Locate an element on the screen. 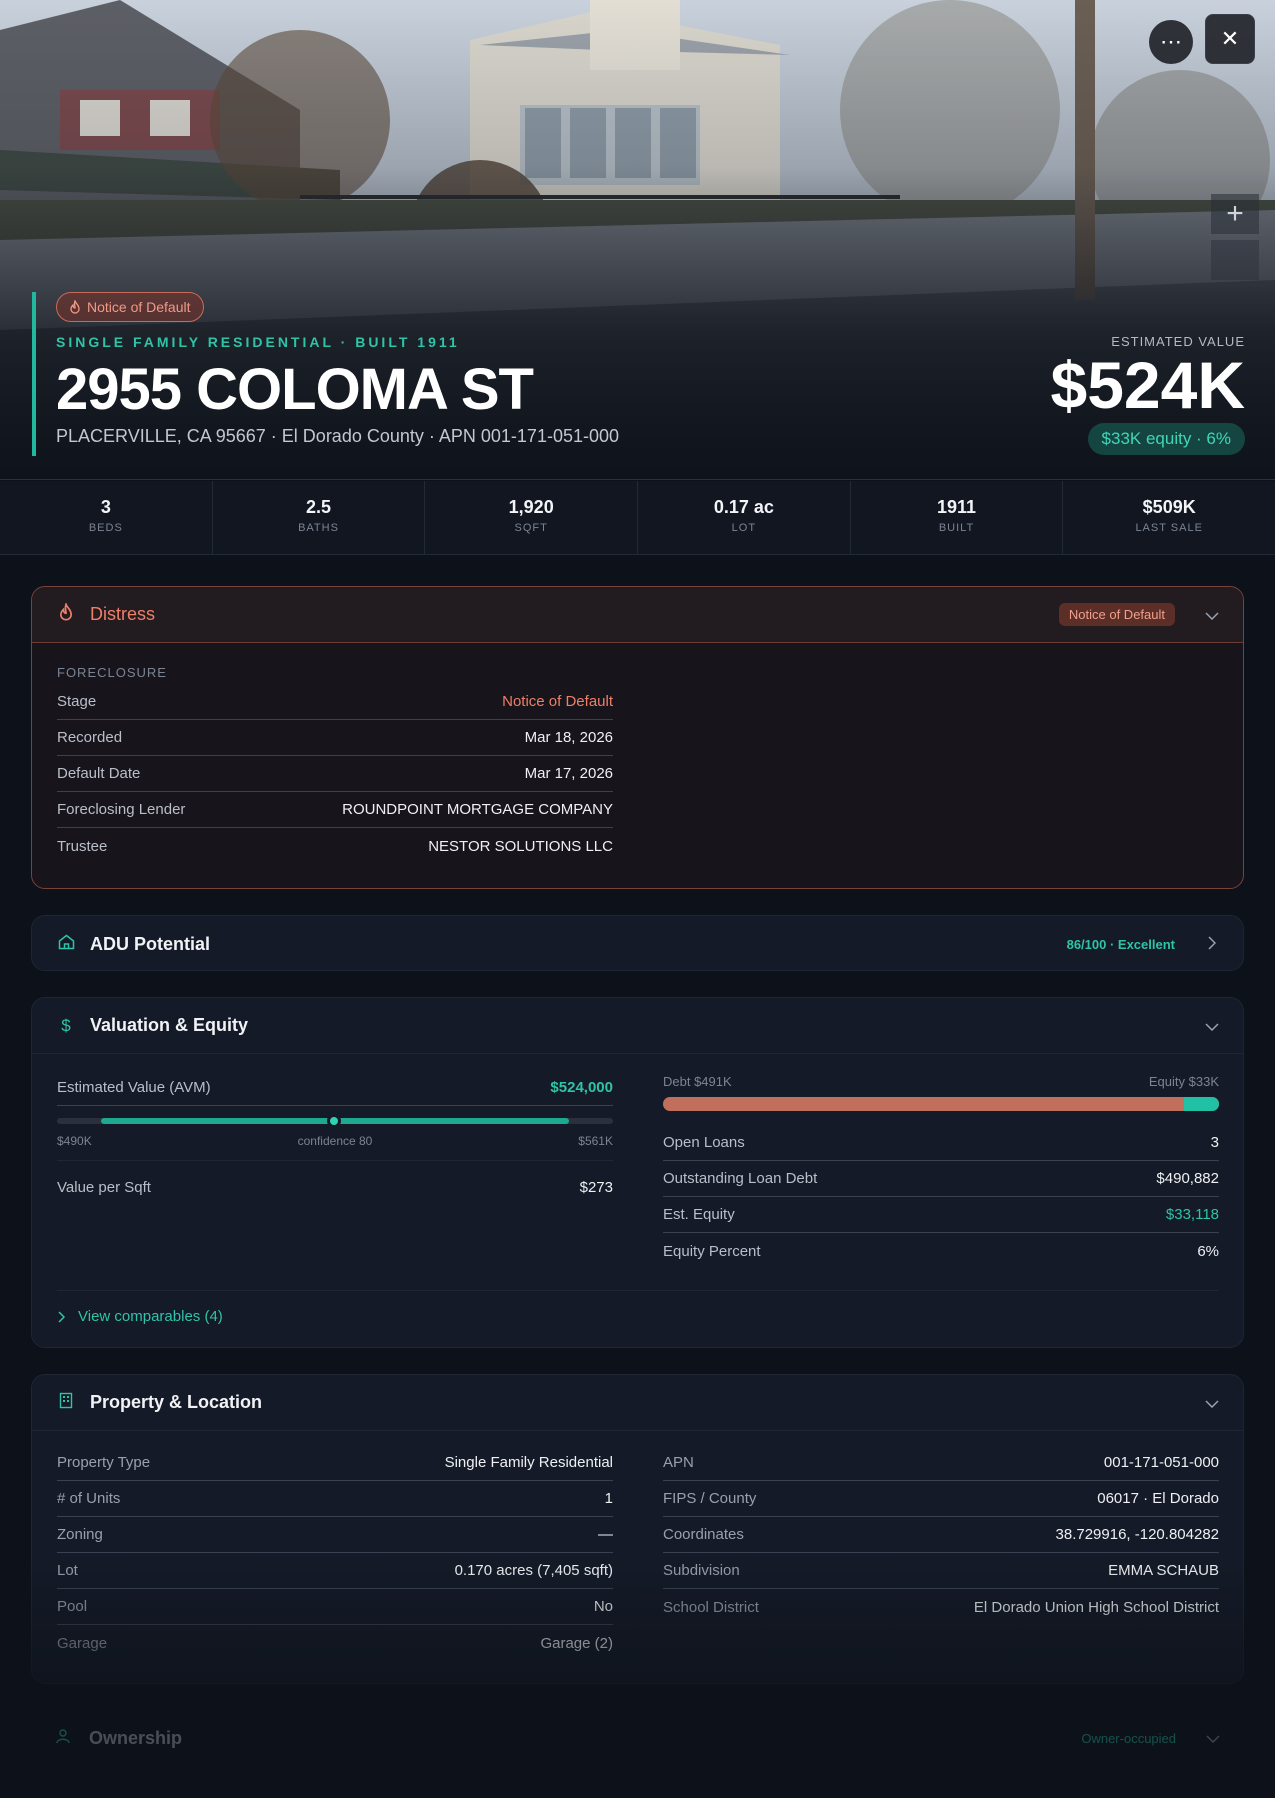 This screenshot has width=1275, height=1798. row-key: Zoning is located at coordinates (80, 1534).